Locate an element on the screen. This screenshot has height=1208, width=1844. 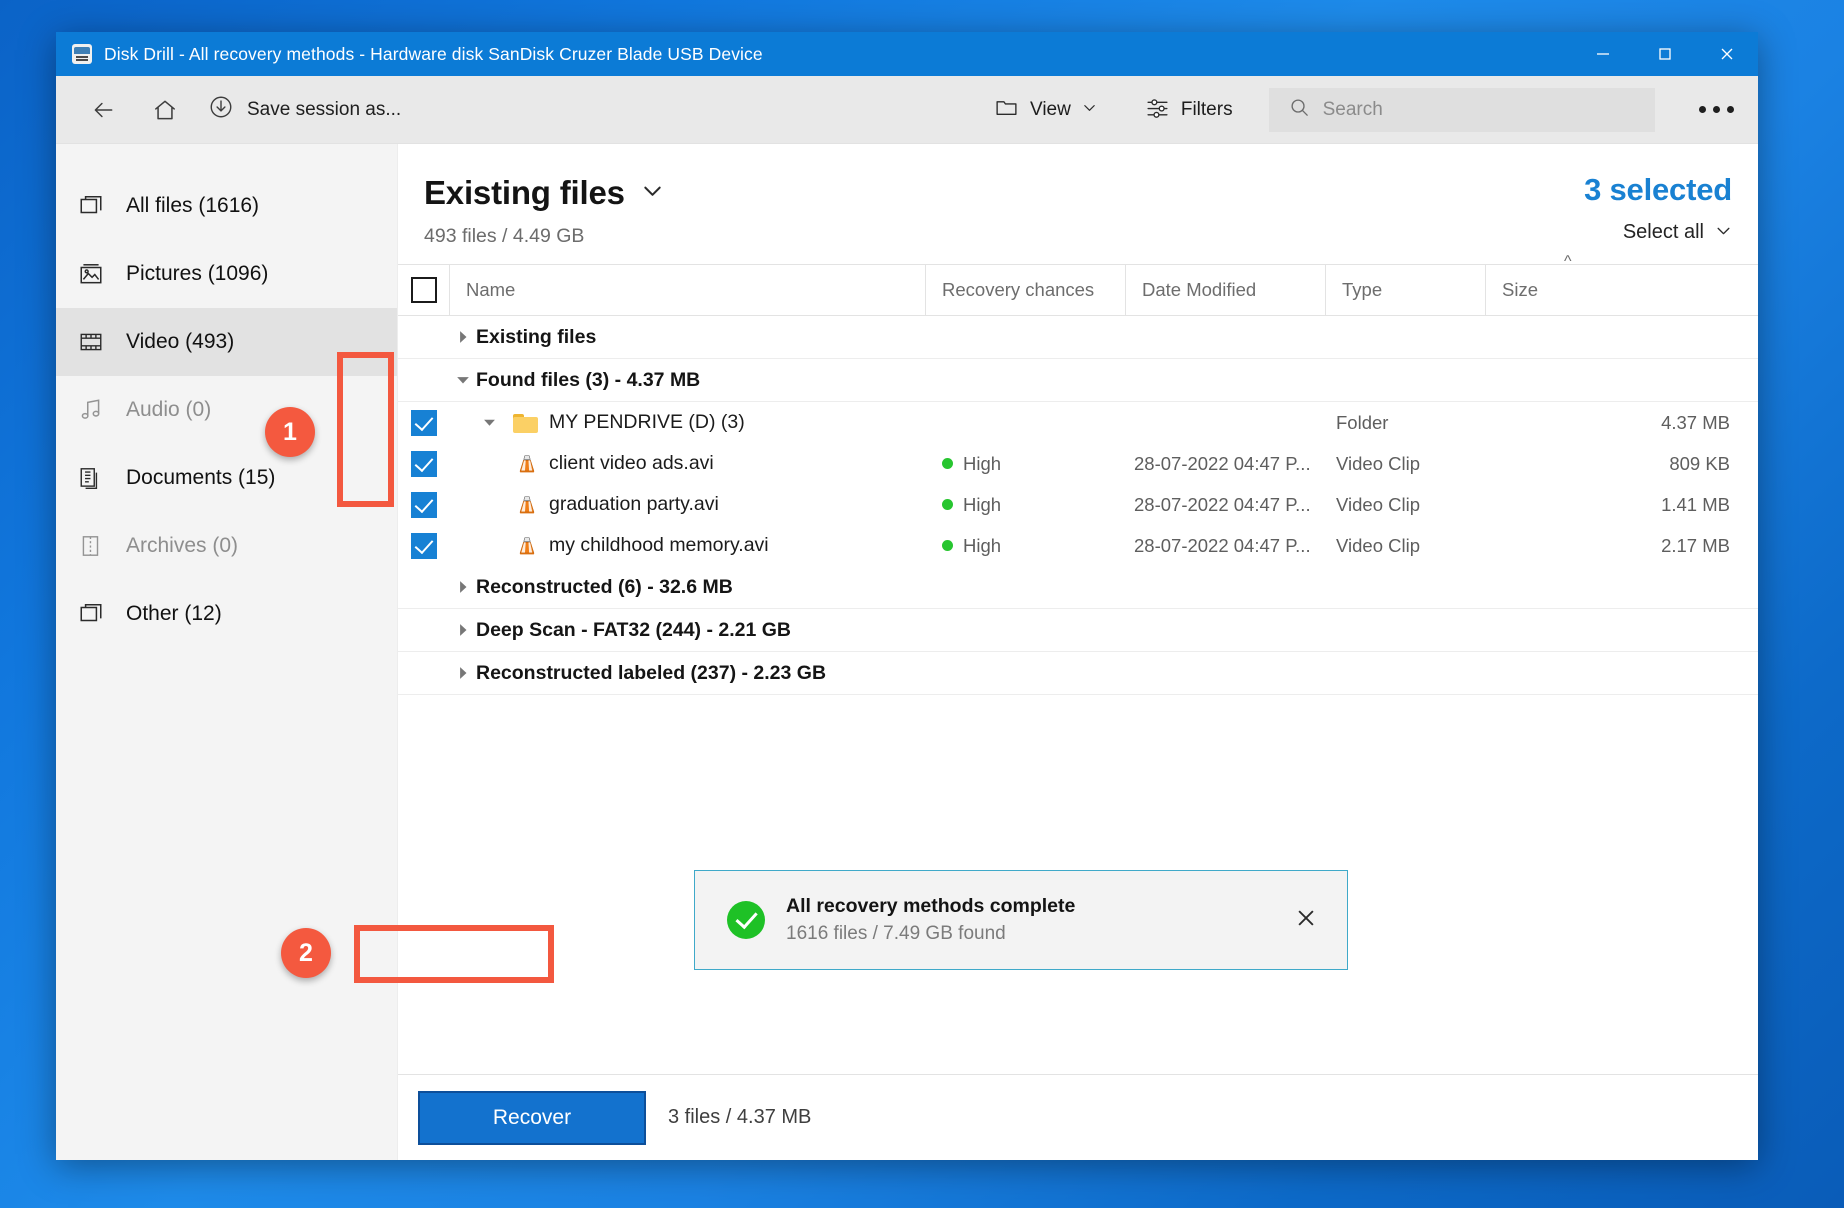
cell-size: 4.37 MB is located at coordinates (1695, 422).